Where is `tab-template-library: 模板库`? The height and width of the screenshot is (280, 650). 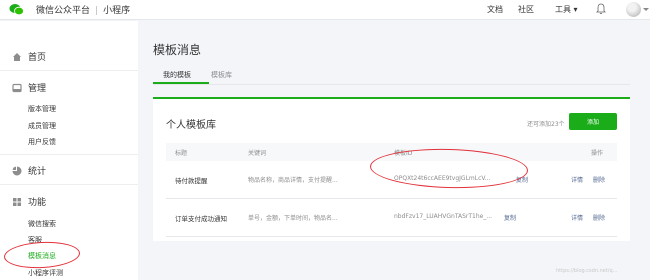 tab-template-library: 模板库 is located at coordinates (221, 75).